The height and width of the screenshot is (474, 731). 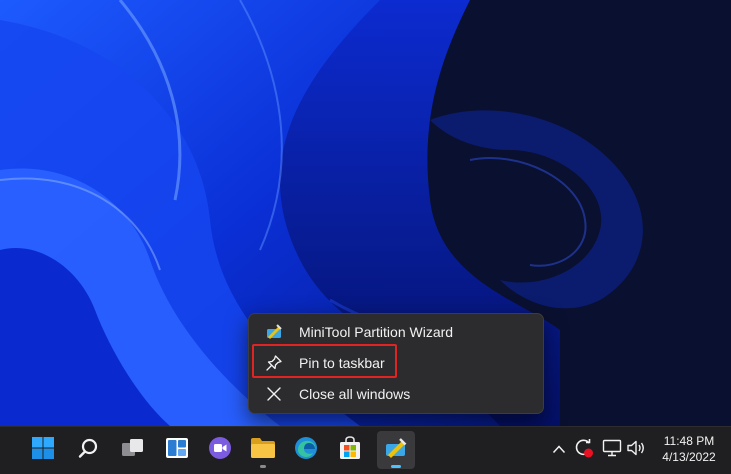 I want to click on file-explorer-icon, so click(x=263, y=450).